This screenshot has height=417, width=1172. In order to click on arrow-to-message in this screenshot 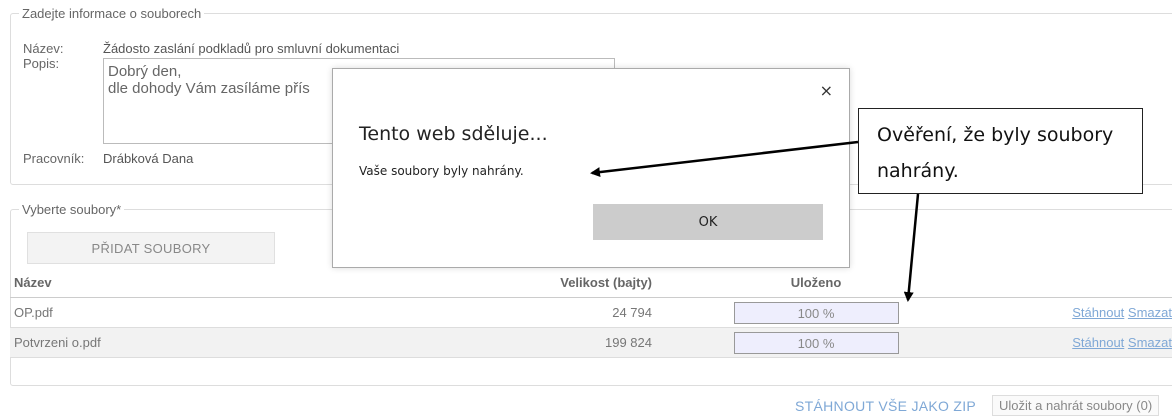, I will do `click(724, 159)`.